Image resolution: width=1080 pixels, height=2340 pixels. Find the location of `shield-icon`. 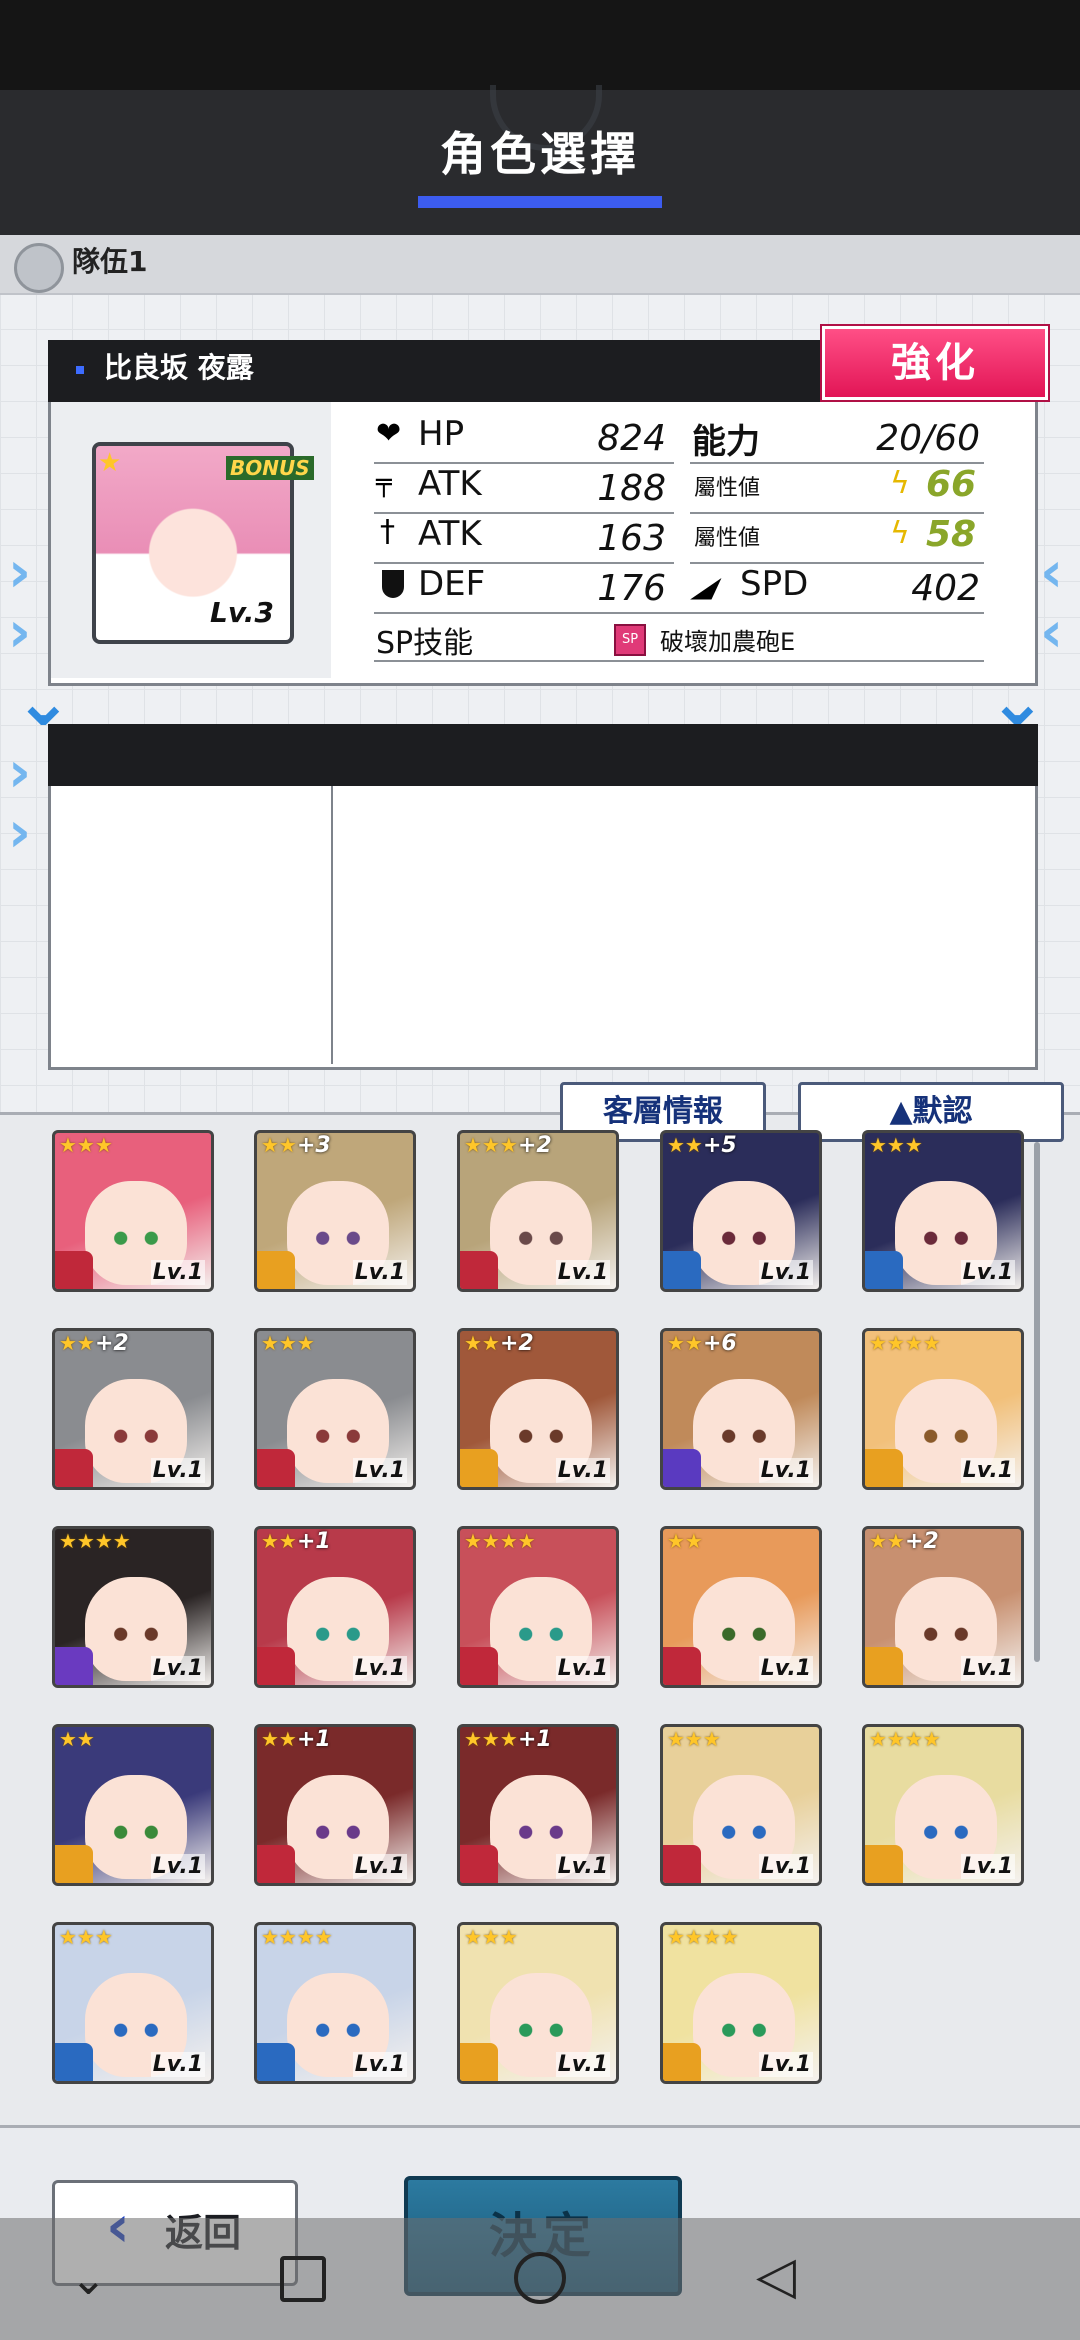

shield-icon is located at coordinates (393, 584).